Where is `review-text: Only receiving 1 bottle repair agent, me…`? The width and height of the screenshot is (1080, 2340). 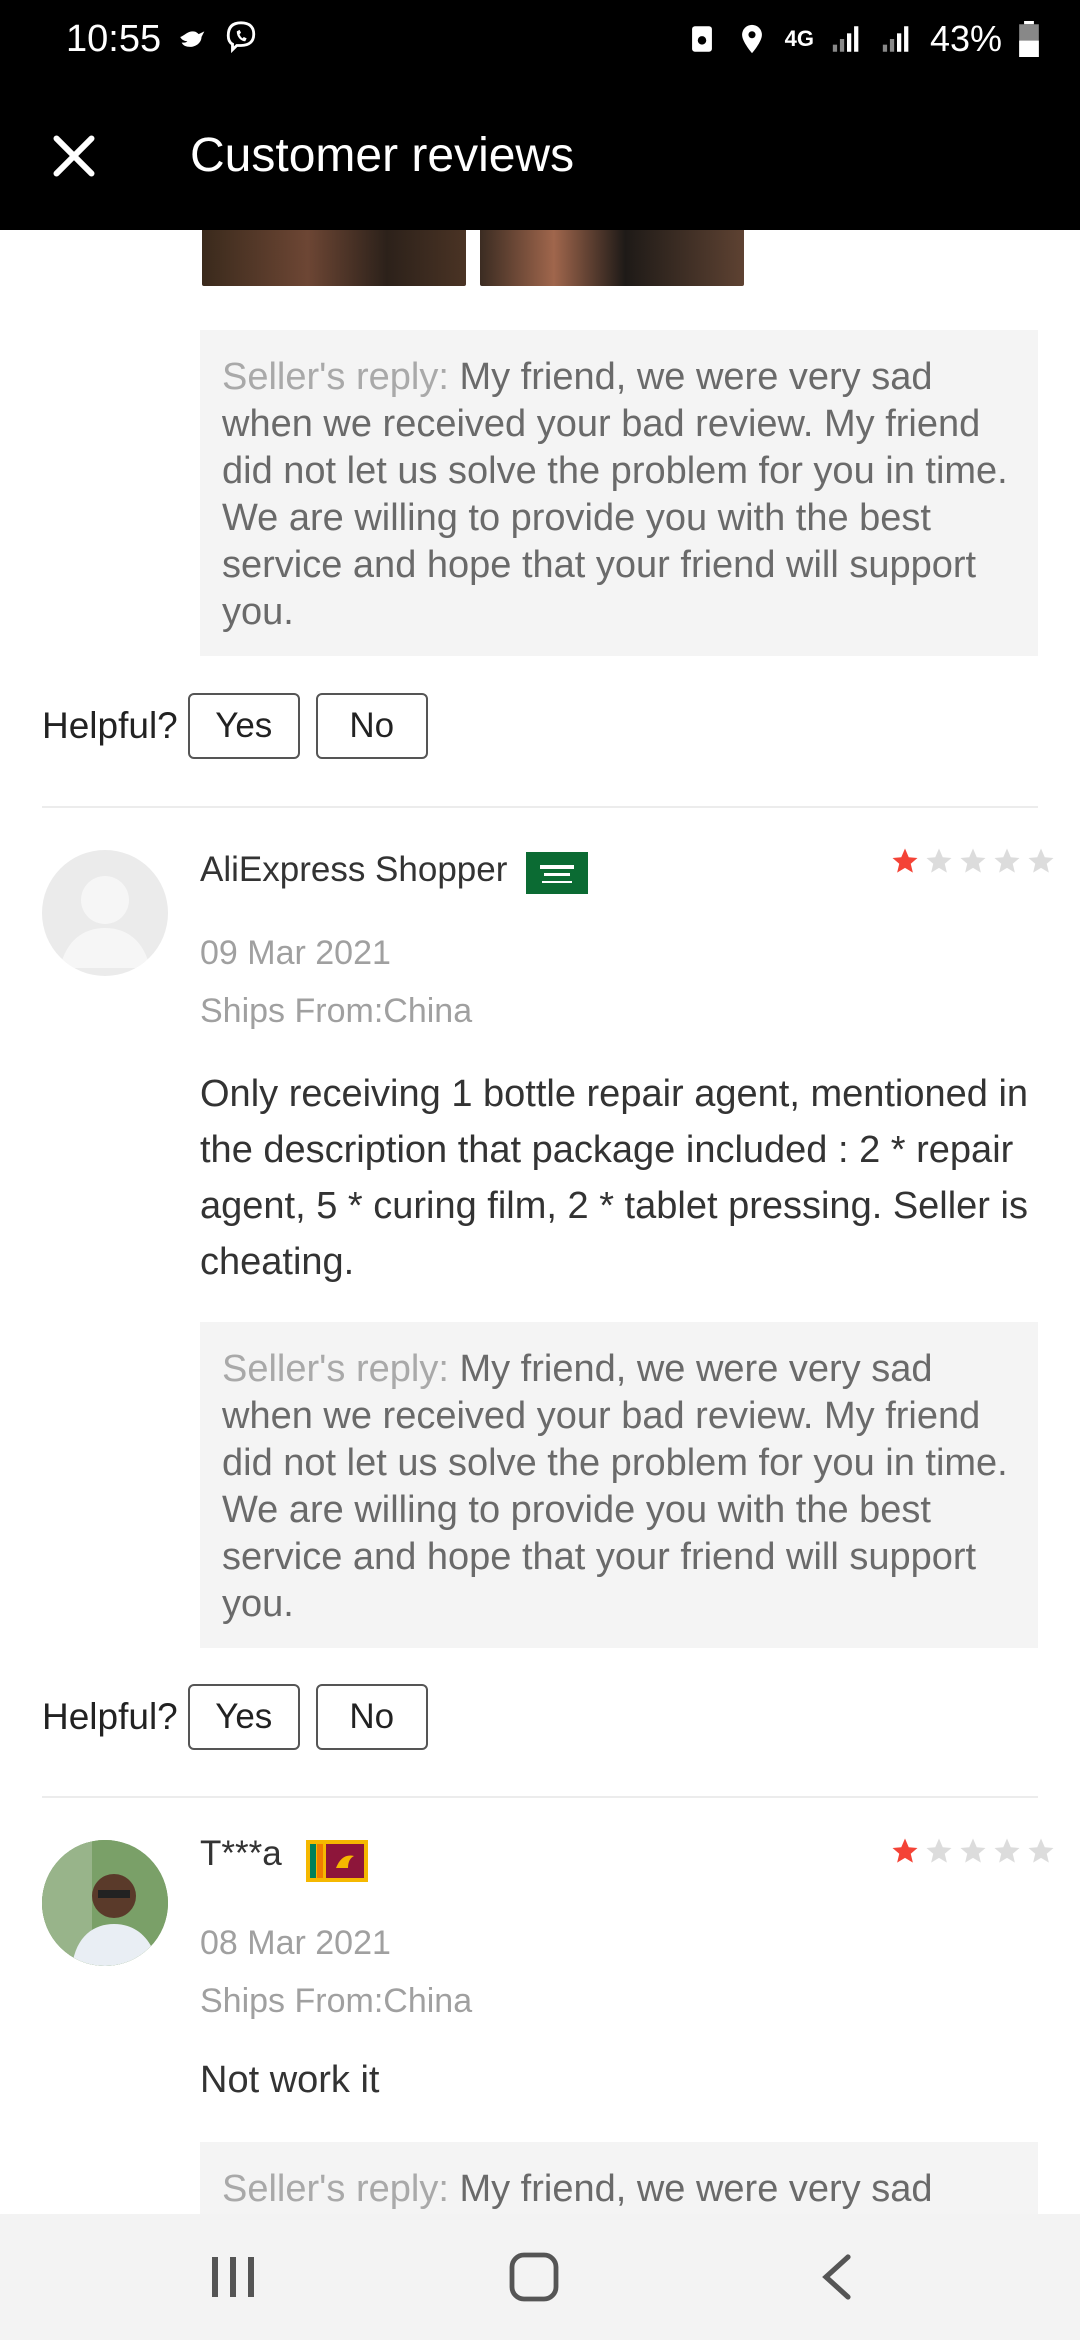
review-text: Only receiving 1 bottle repair agent, me… is located at coordinates (614, 1178).